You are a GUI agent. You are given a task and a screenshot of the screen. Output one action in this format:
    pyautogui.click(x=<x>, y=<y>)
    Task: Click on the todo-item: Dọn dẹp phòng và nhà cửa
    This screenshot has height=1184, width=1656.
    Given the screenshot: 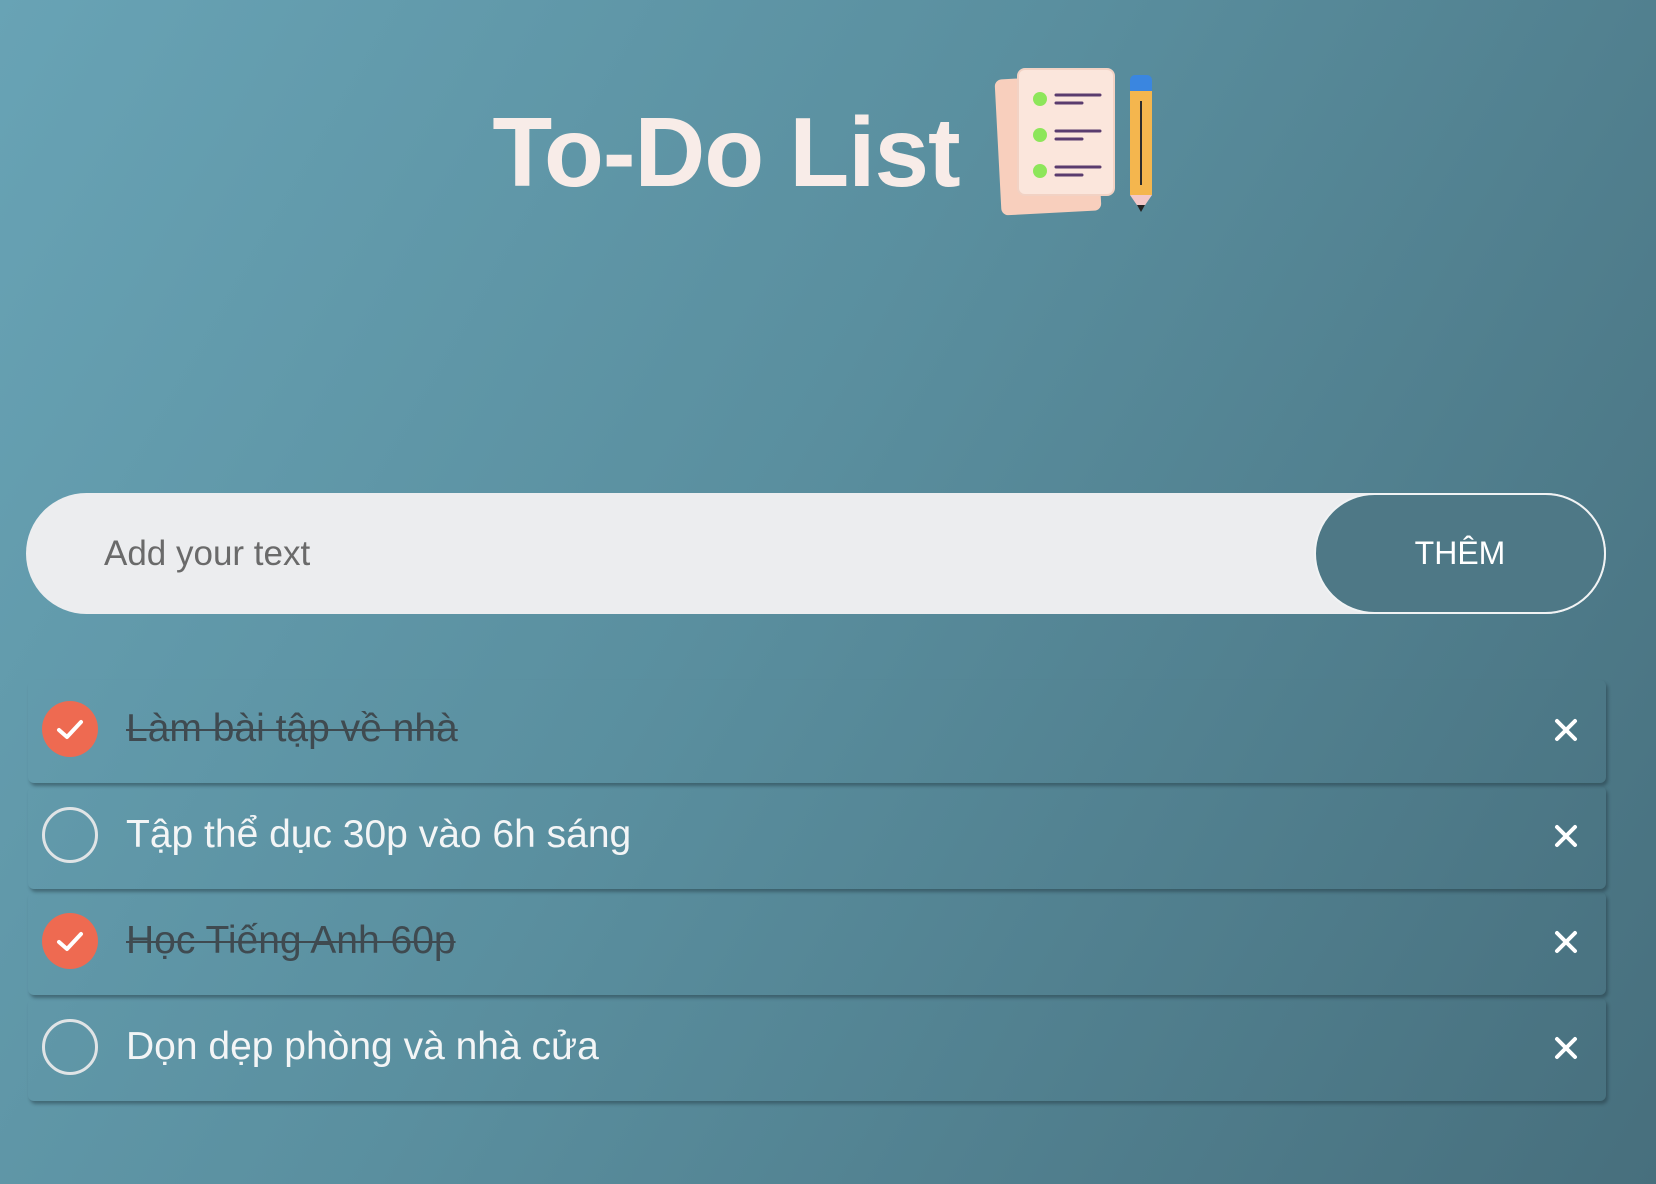 What is the action you would take?
    pyautogui.click(x=817, y=1049)
    